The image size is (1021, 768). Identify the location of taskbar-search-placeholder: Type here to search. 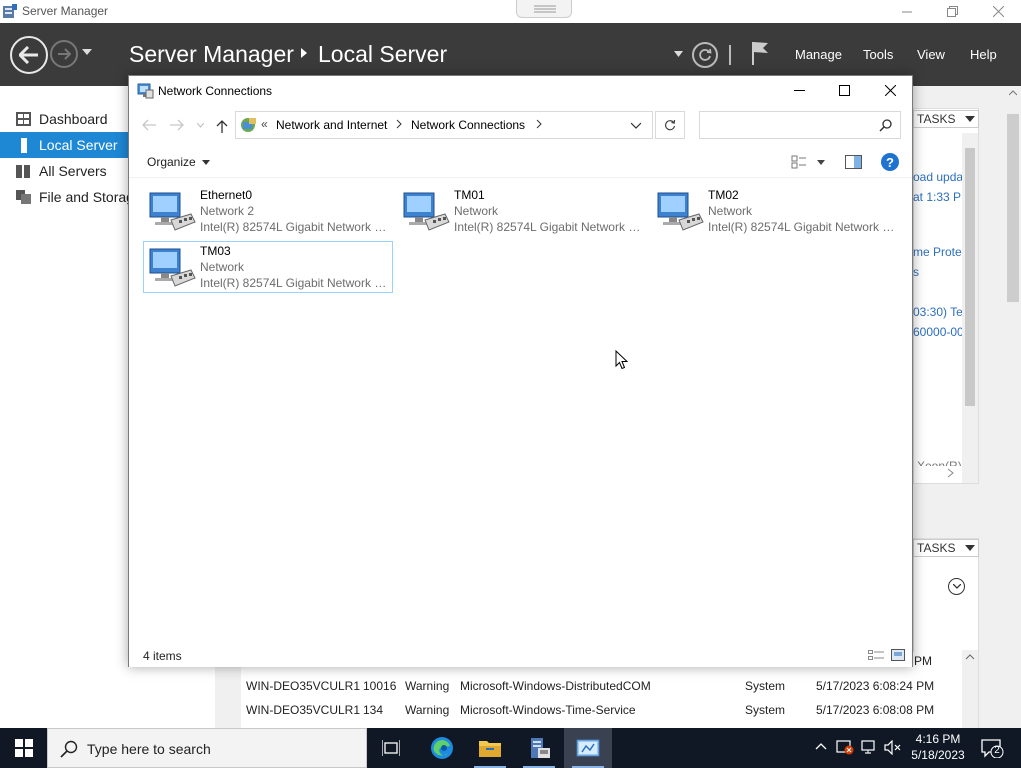
(149, 749).